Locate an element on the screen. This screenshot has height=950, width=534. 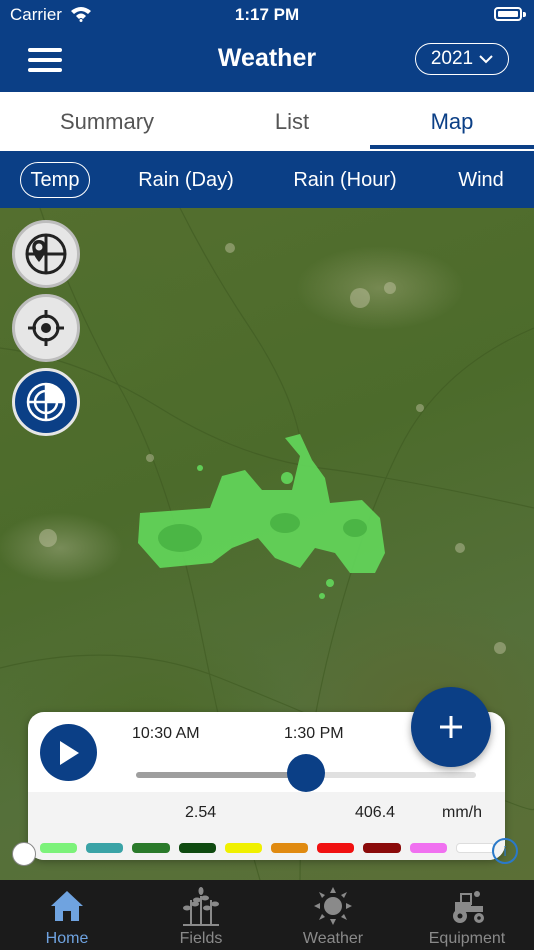
nav-weather-label: Weather is located at coordinates (333, 938).